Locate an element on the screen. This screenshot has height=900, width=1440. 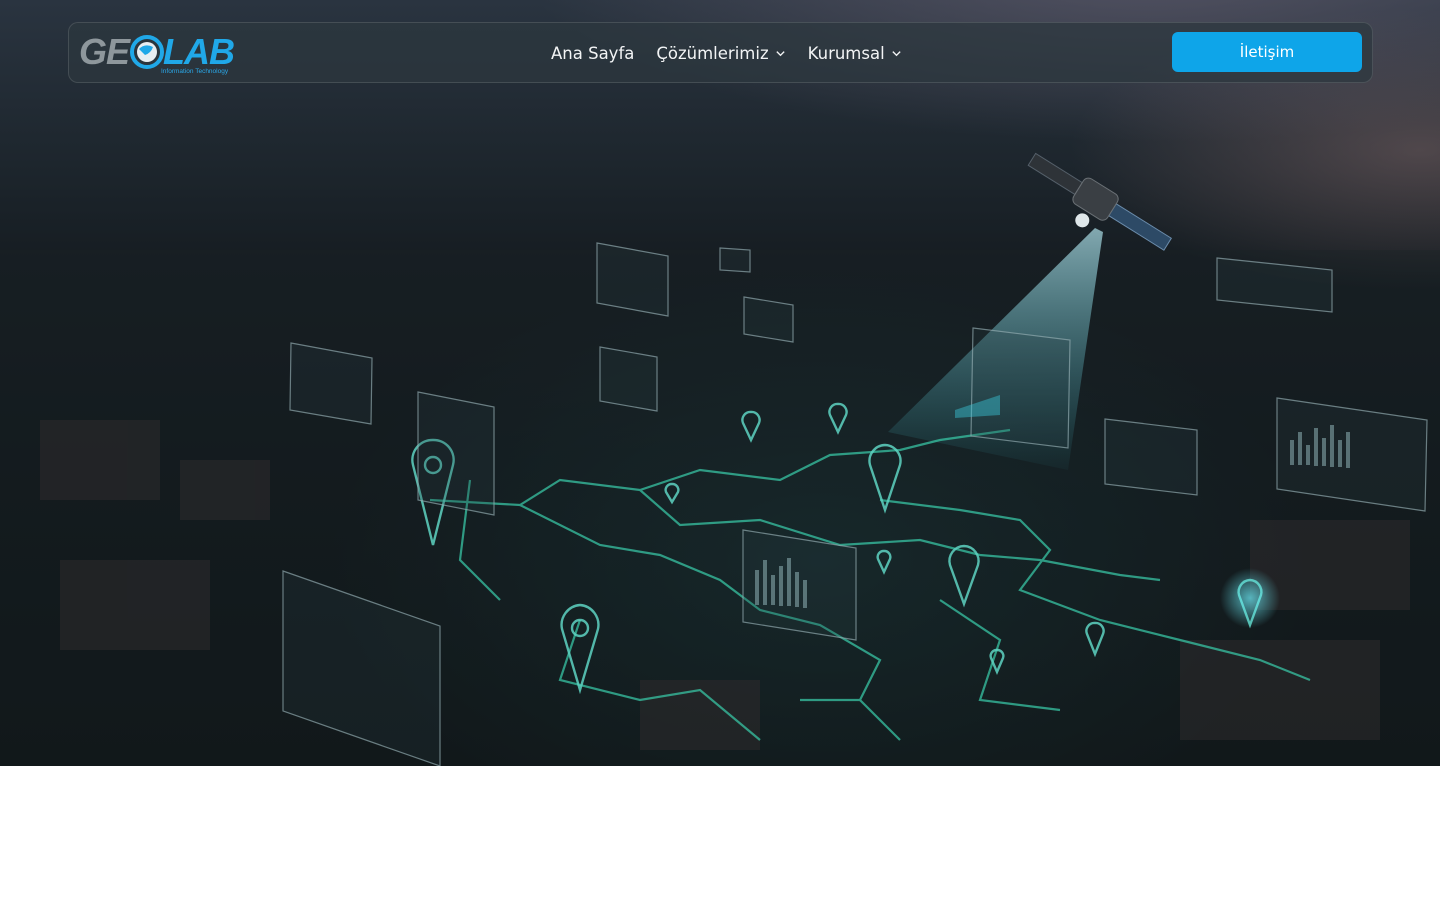
nav-item-cozumlerimiz: Çözümlerimiz is located at coordinates (720, 53).